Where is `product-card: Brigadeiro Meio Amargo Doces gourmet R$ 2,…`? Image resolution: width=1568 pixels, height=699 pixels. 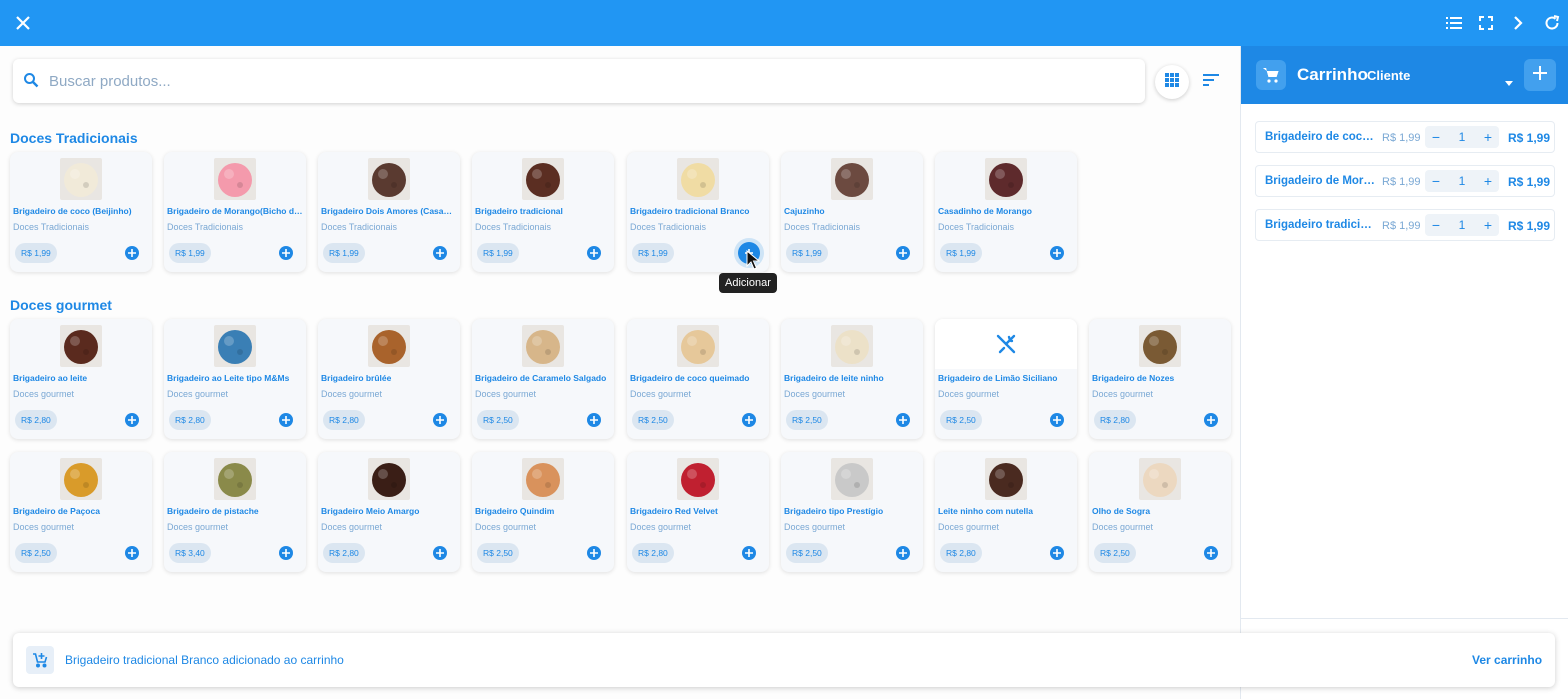 product-card: Brigadeiro Meio Amargo Doces gourmet R$ 2,… is located at coordinates (389, 512).